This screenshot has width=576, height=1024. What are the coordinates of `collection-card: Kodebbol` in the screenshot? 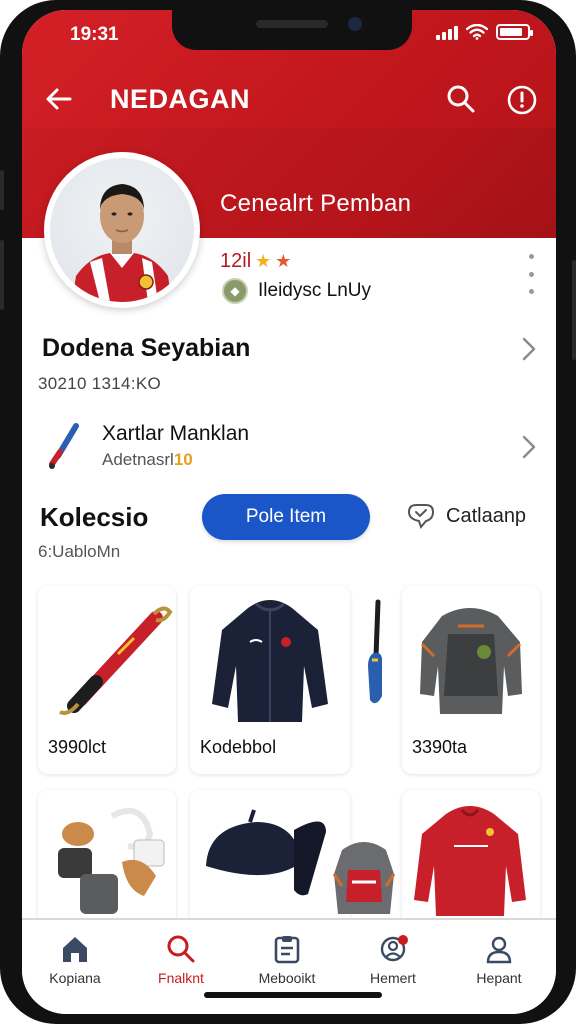 It's located at (270, 680).